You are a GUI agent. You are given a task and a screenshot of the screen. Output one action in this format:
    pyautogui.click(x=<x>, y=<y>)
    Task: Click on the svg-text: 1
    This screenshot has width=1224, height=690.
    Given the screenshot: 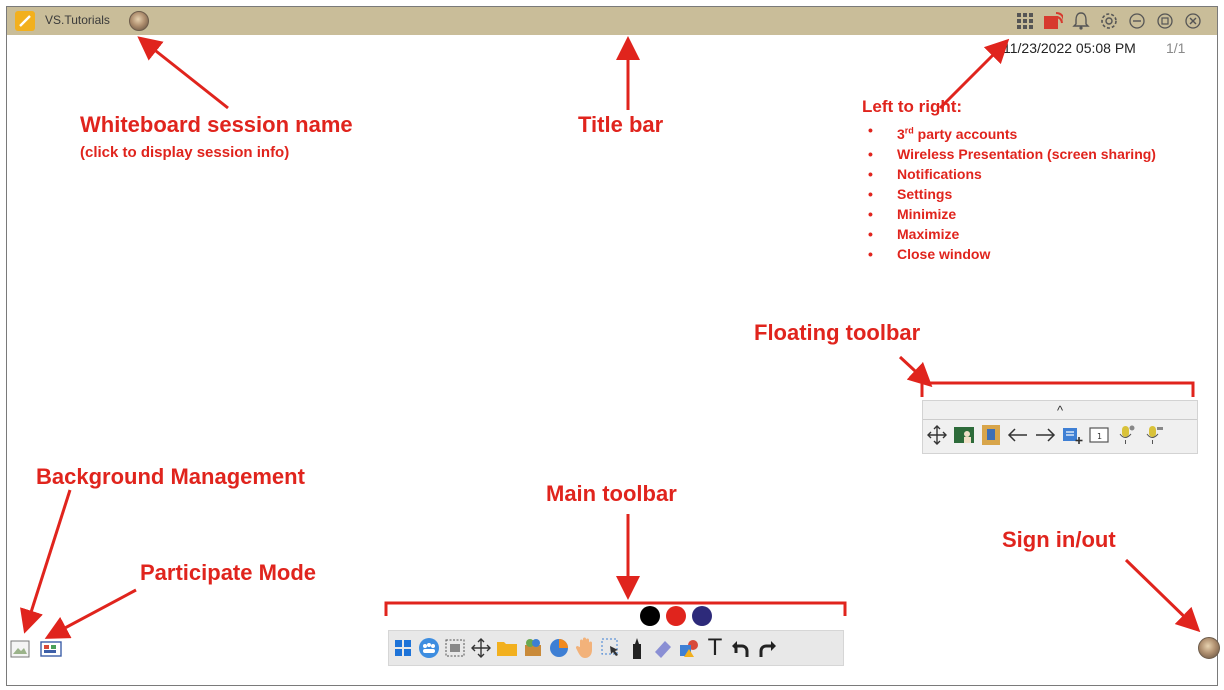 What is the action you would take?
    pyautogui.click(x=1099, y=436)
    